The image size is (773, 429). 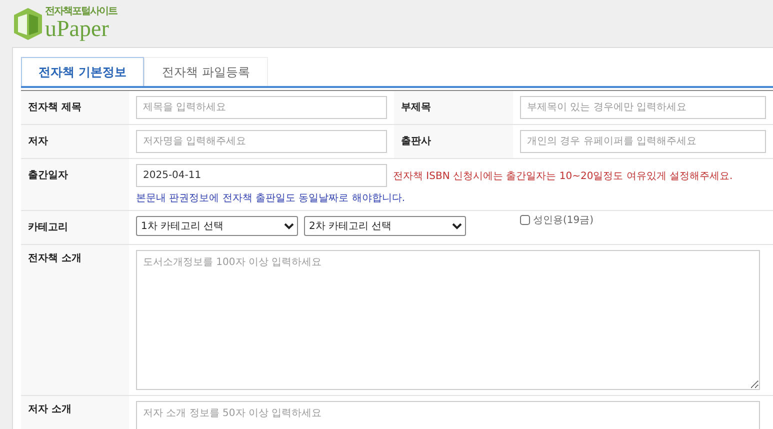 I want to click on input-field: 개인의 경우 유페이퍼를 입력해주세요, so click(x=643, y=141).